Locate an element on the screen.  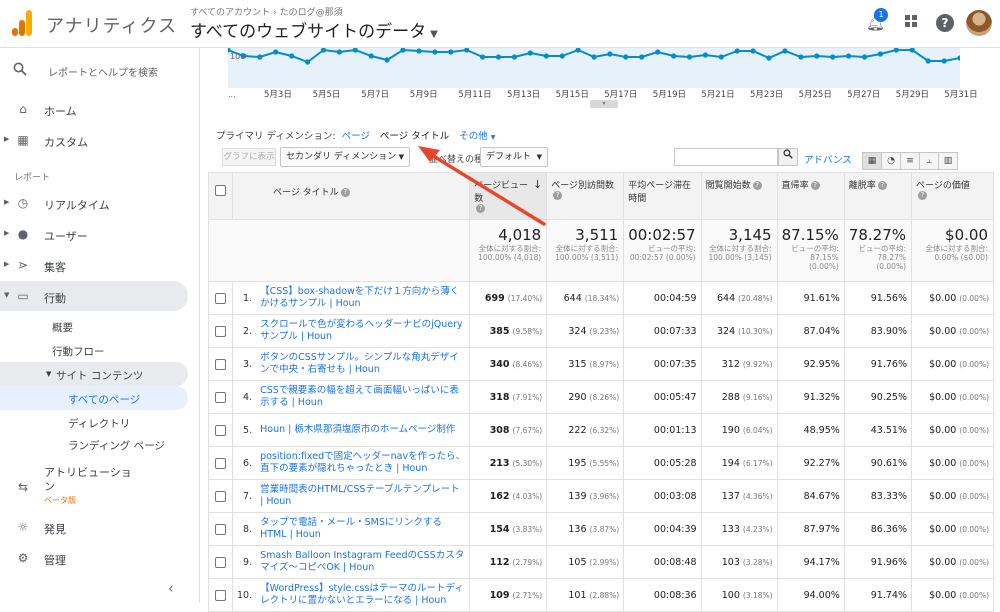
avatar is located at coordinates (979, 23).